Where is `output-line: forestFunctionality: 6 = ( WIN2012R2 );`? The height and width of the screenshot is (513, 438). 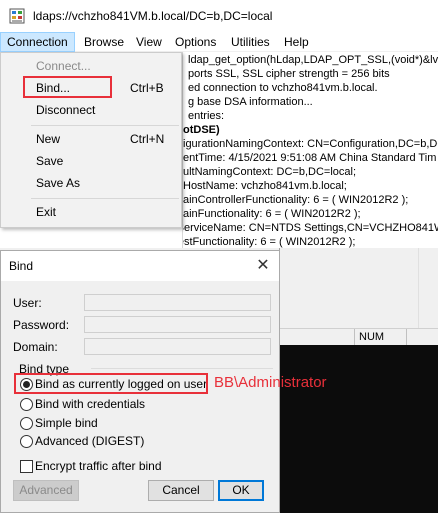 output-line: forestFunctionality: 6 = ( WIN2012R2 ); is located at coordinates (269, 242).